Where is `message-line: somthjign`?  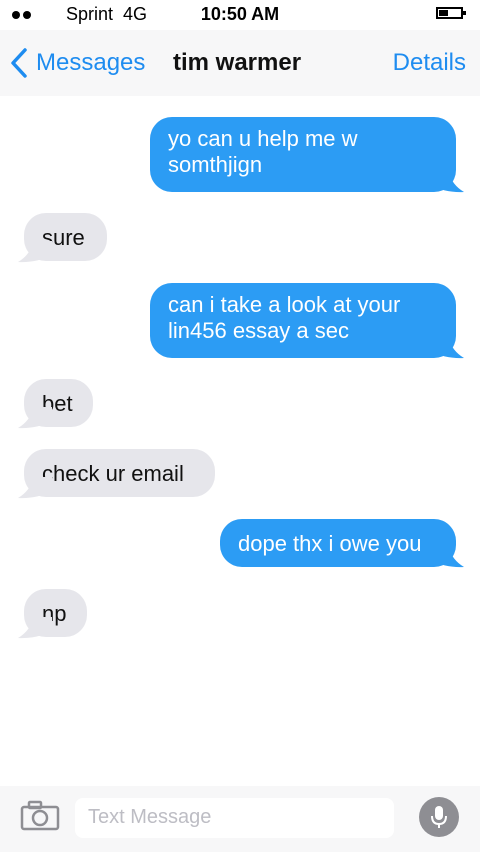 message-line: somthjign is located at coordinates (215, 164).